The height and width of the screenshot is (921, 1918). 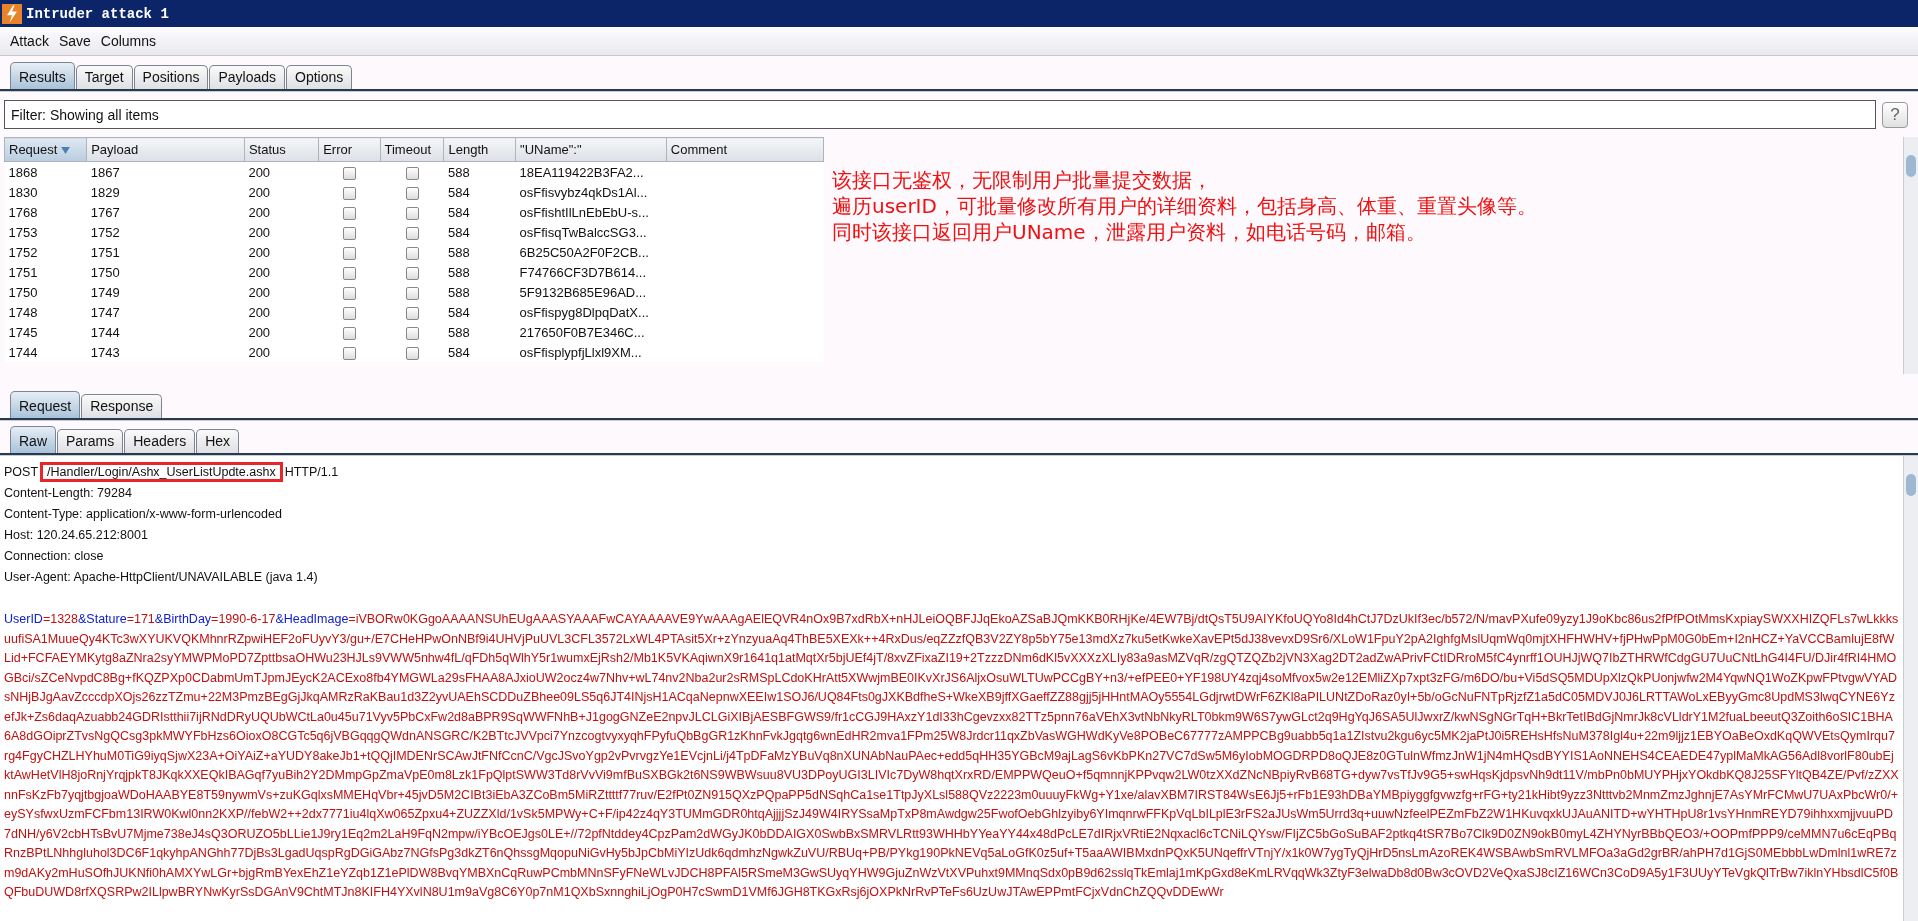 I want to click on column-header: Status, so click(x=281, y=149).